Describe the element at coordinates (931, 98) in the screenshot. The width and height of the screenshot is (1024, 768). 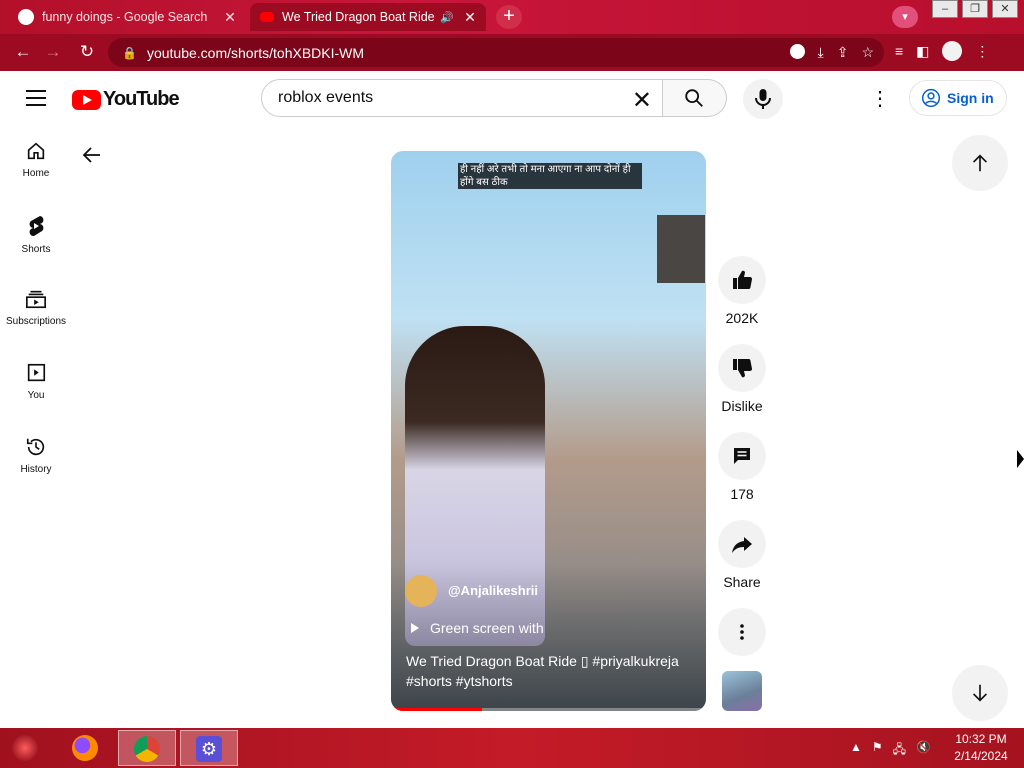
I see `account-circle-icon` at that location.